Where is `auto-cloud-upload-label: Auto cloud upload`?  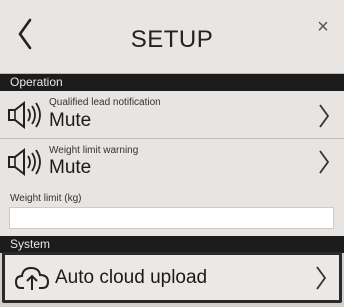 auto-cloud-upload-label: Auto cloud upload is located at coordinates (131, 277).